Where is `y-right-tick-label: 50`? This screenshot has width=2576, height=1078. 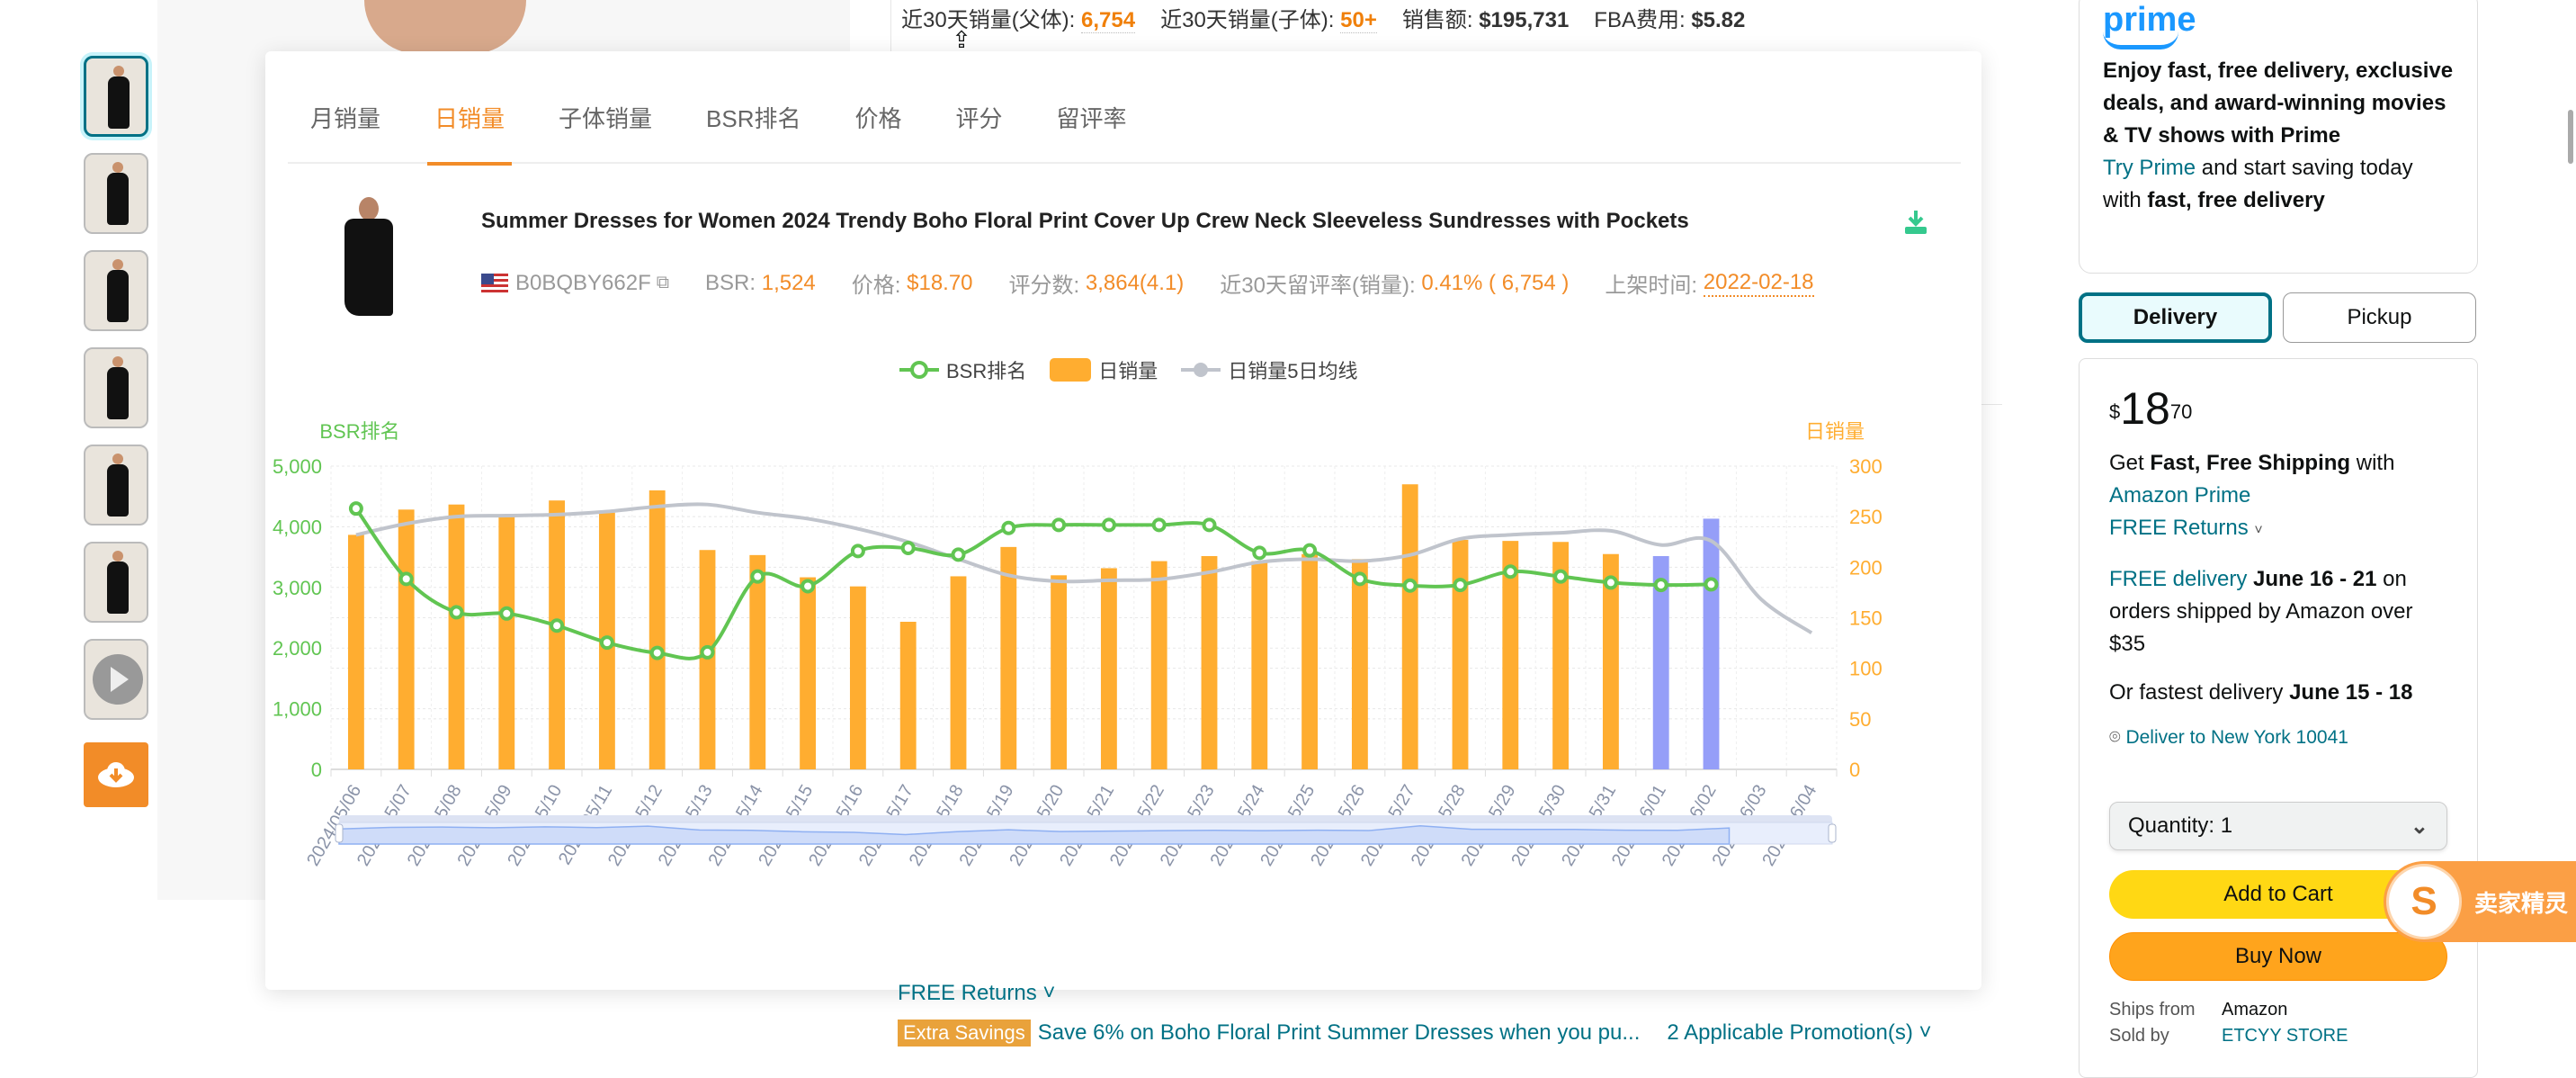 y-right-tick-label: 50 is located at coordinates (1860, 719).